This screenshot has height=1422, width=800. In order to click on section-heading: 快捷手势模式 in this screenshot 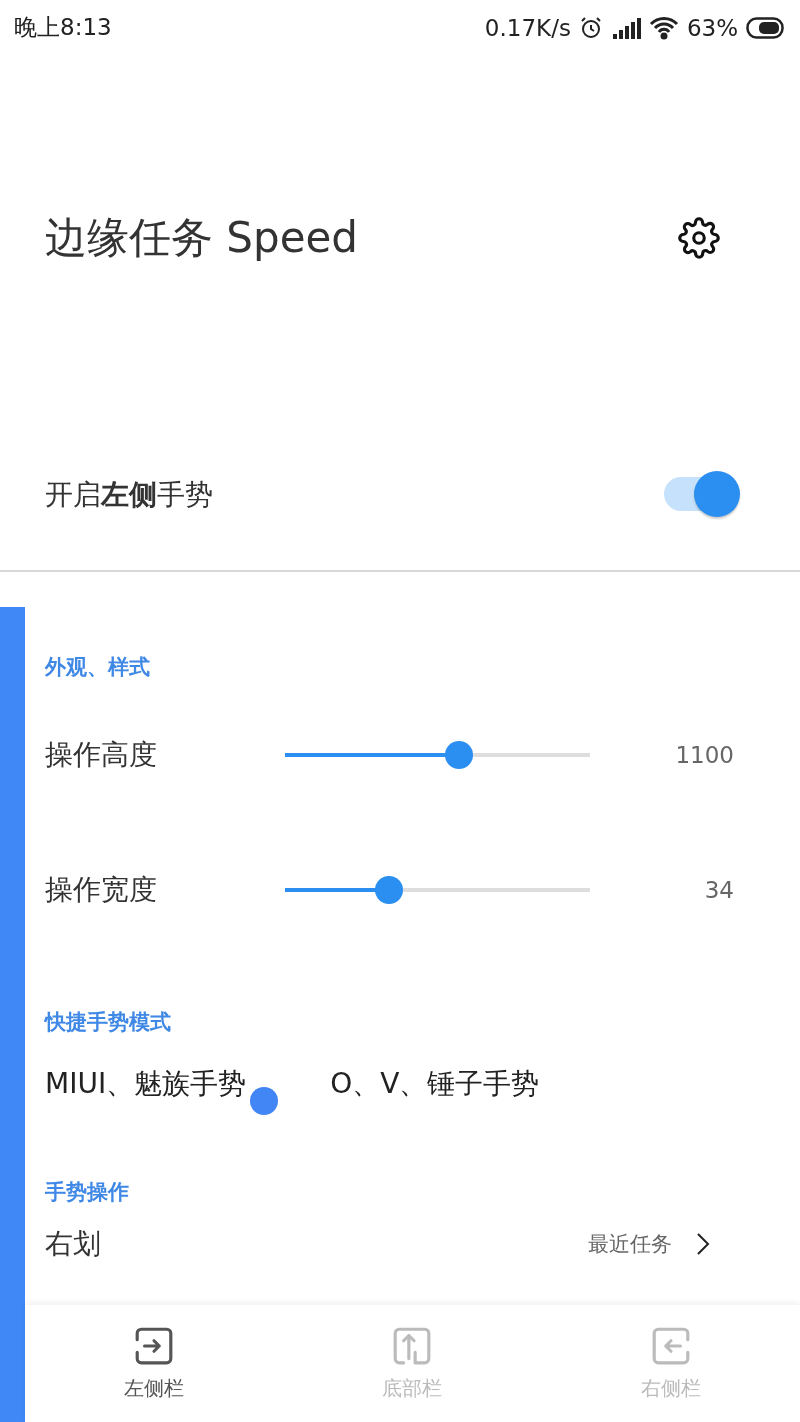, I will do `click(108, 1022)`.